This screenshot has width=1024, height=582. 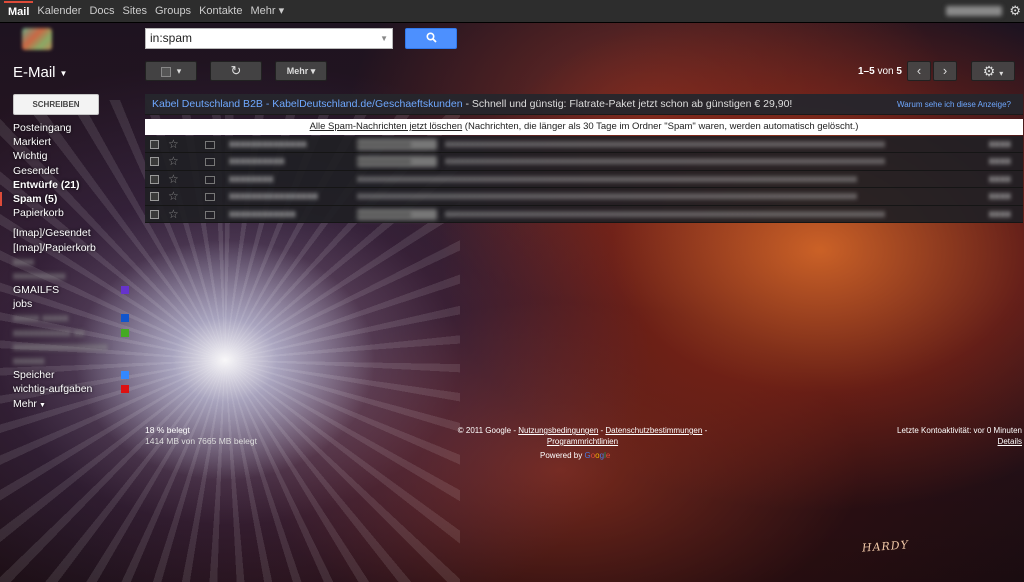 I want to click on sidebar-item-imap-sent: [Imap]/Gesendet, so click(x=73, y=233).